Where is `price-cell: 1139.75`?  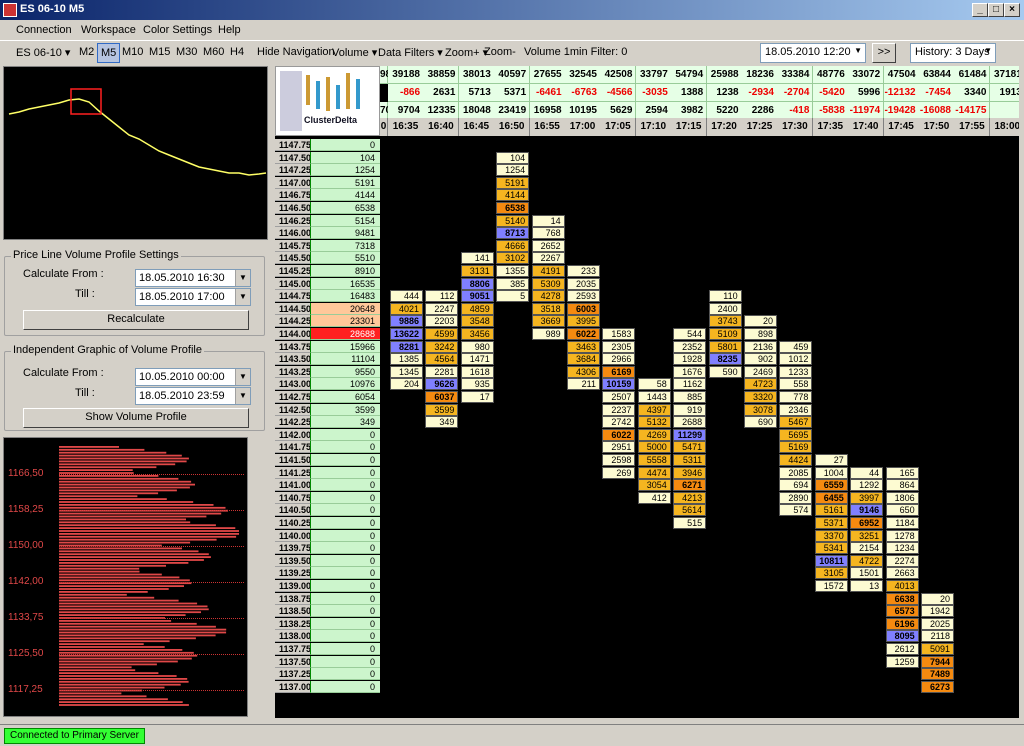 price-cell: 1139.75 is located at coordinates (293, 548).